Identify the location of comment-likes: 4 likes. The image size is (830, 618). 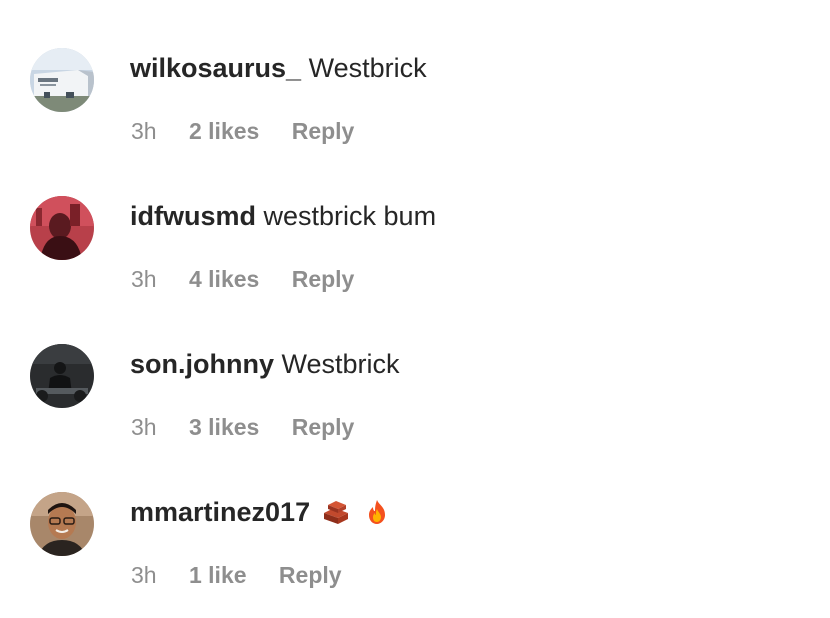
(224, 279).